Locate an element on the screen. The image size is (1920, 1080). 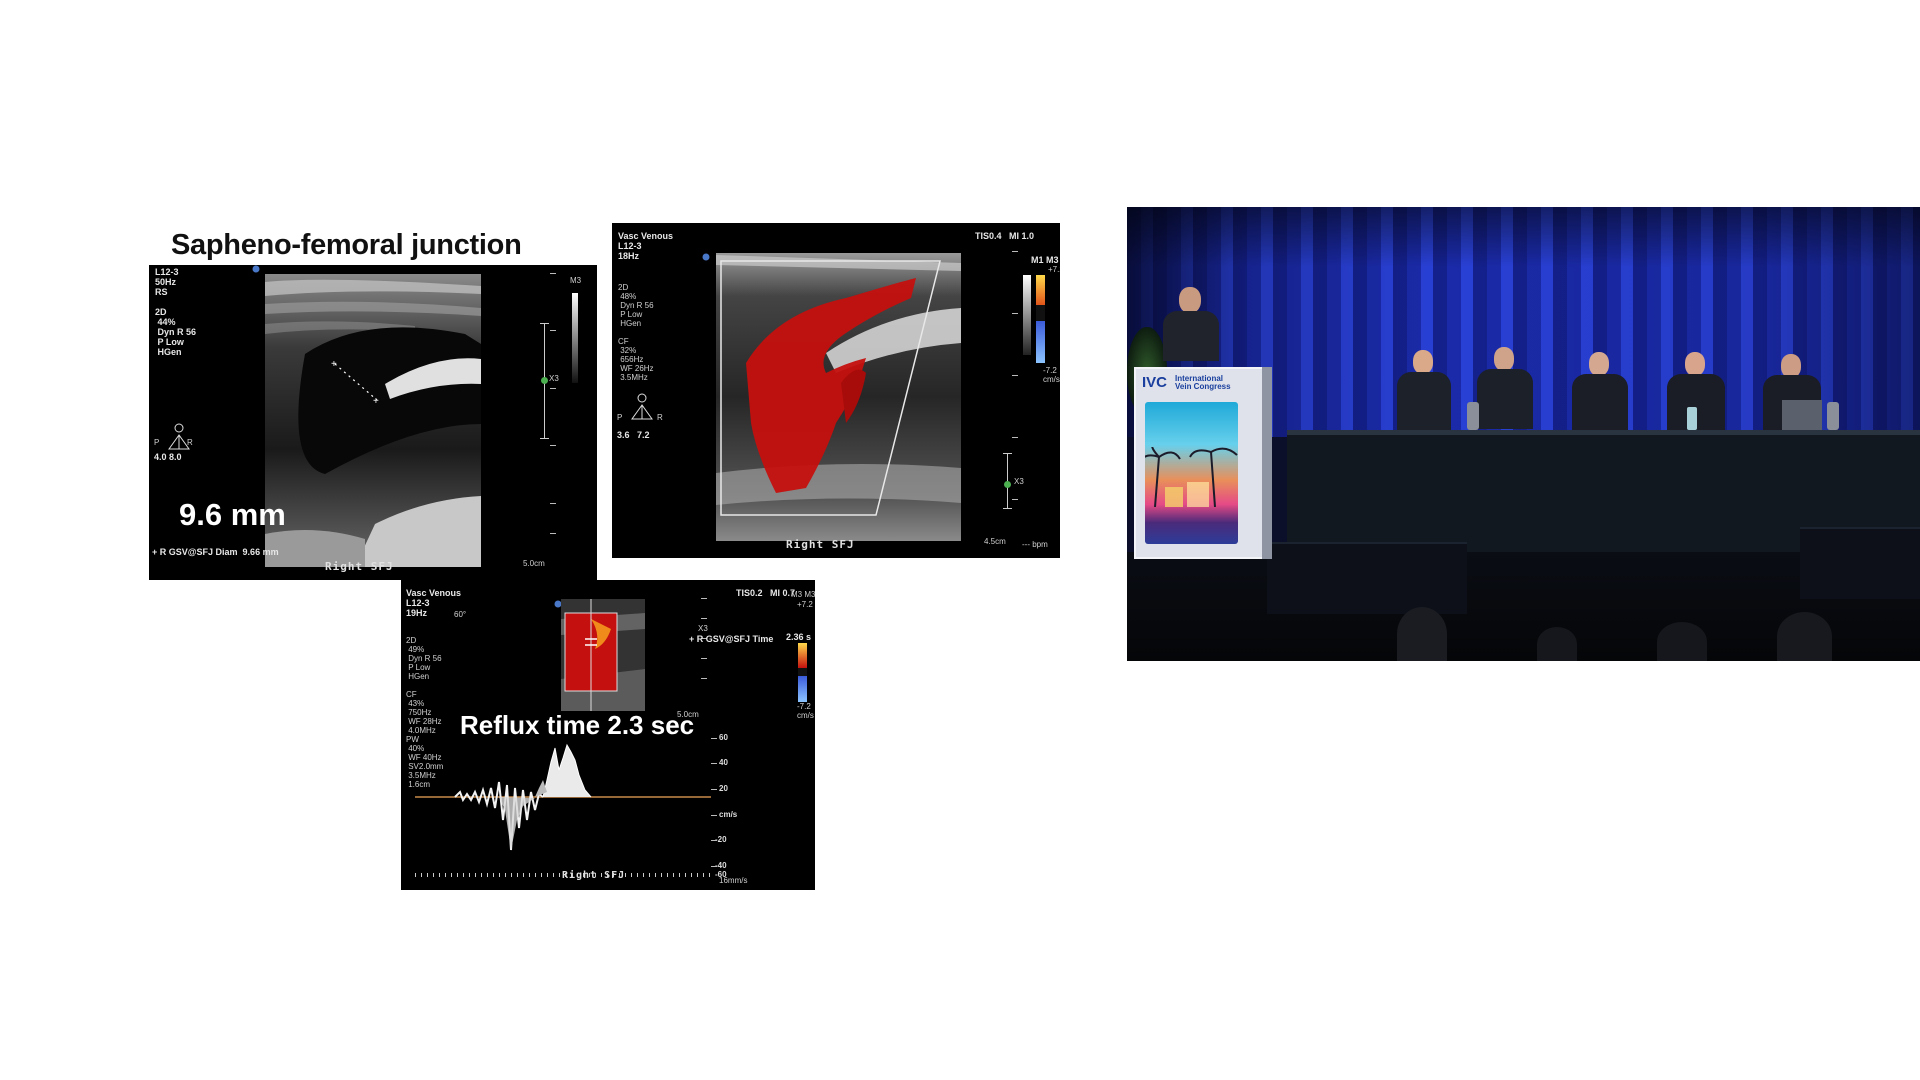
spectral-waveform is located at coordinates (563, 797).